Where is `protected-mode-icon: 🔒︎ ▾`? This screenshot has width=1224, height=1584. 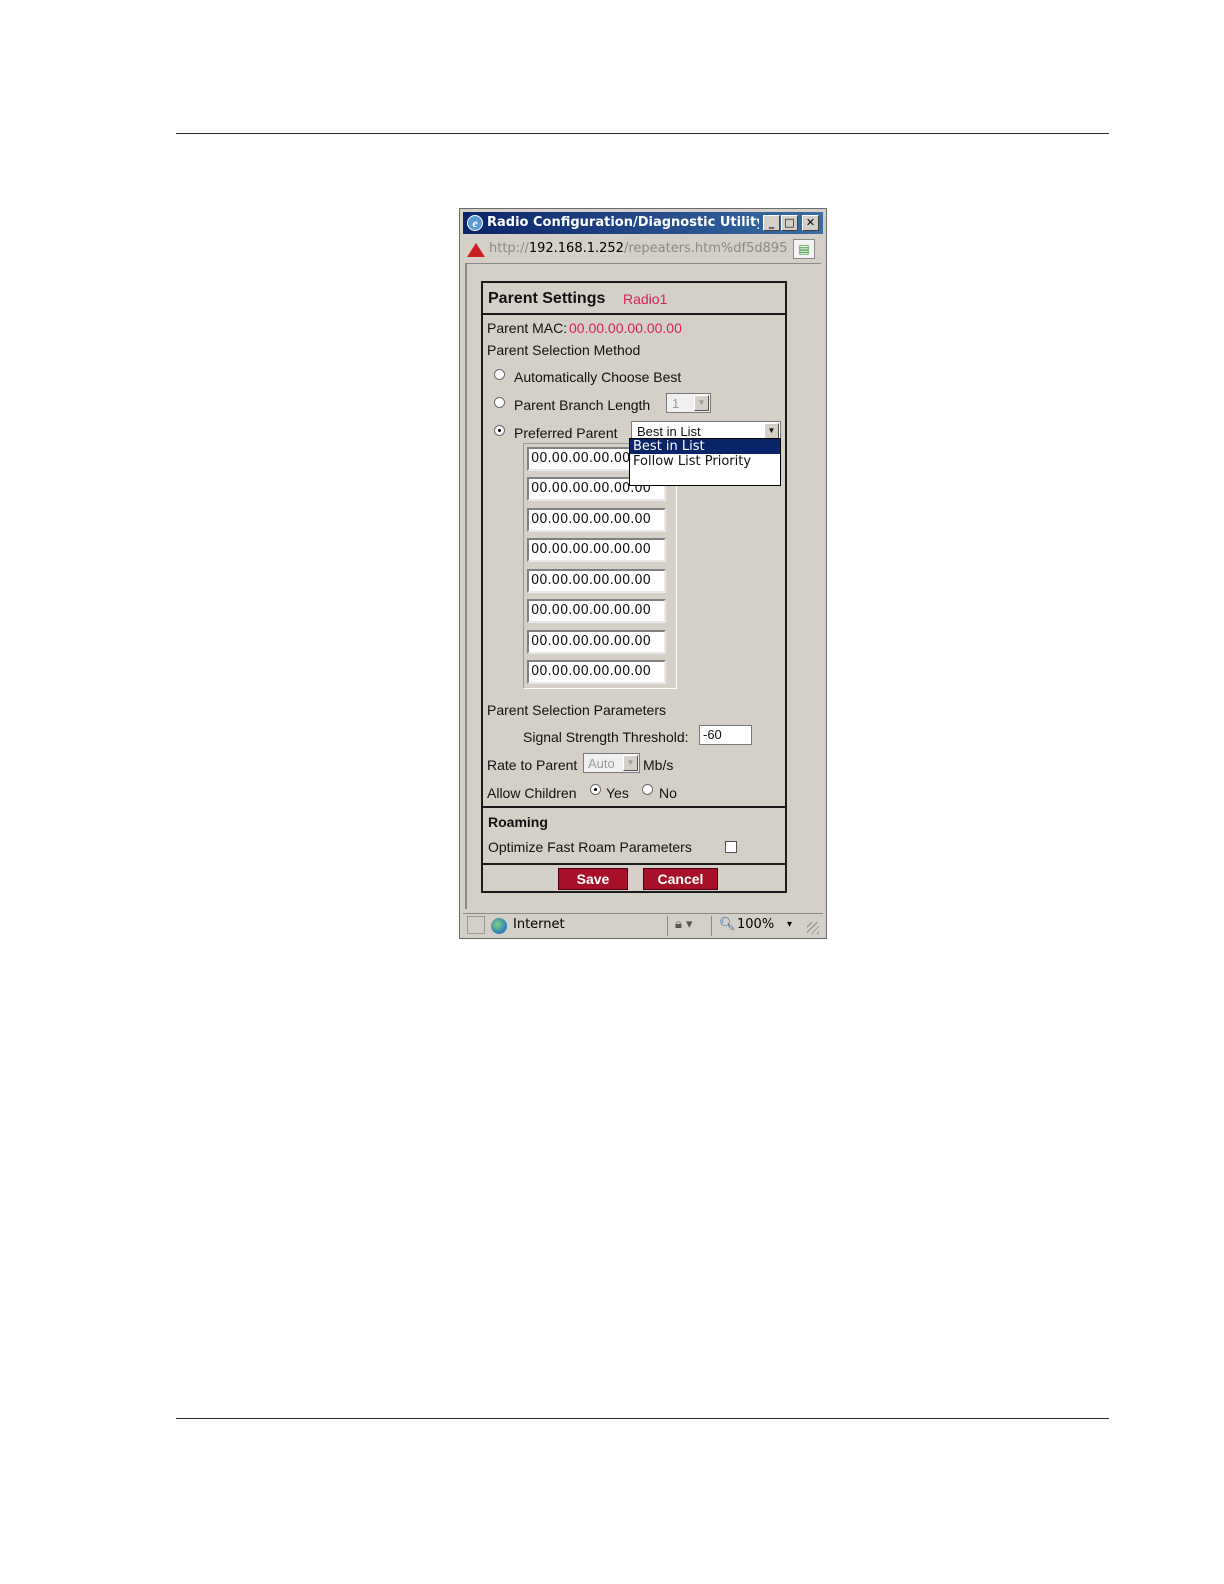 protected-mode-icon: 🔒︎ ▾ is located at coordinates (684, 925).